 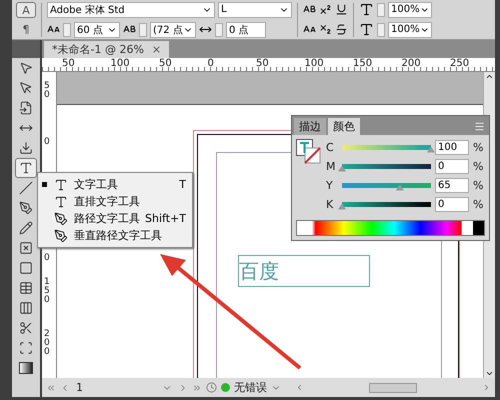 What do you see at coordinates (299, 387) in the screenshot?
I see `scroll-left-icon` at bounding box center [299, 387].